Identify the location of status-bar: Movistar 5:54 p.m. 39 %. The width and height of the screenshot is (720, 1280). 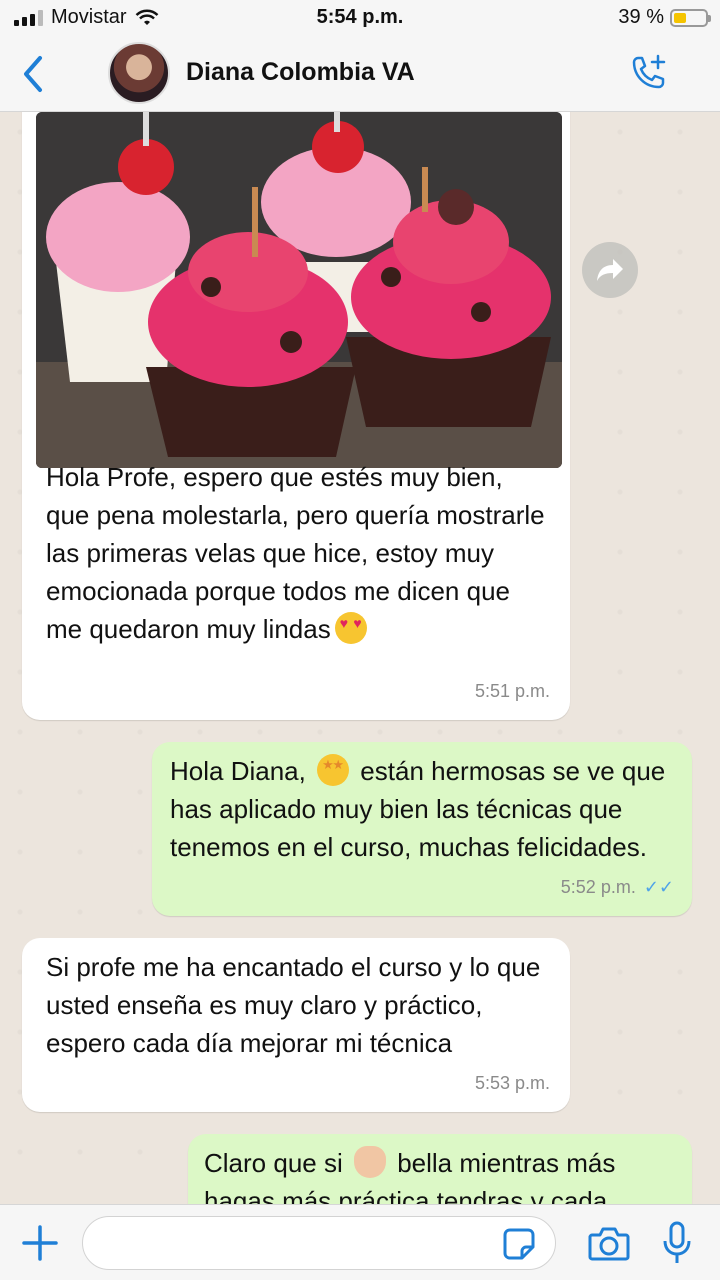
(360, 18).